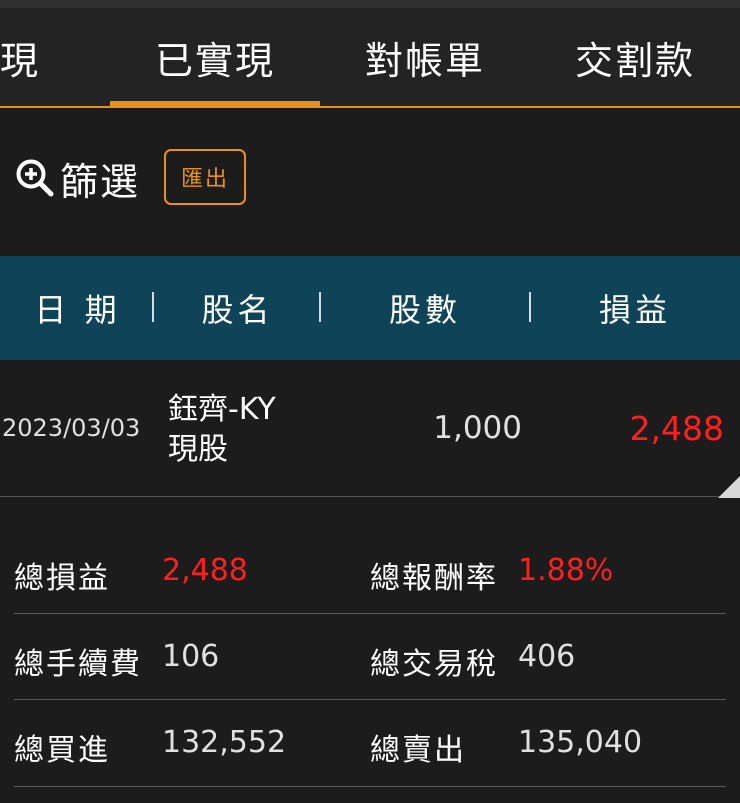 The image size is (740, 803). What do you see at coordinates (191, 656) in the screenshot?
I see `total-fee-value: 106` at bounding box center [191, 656].